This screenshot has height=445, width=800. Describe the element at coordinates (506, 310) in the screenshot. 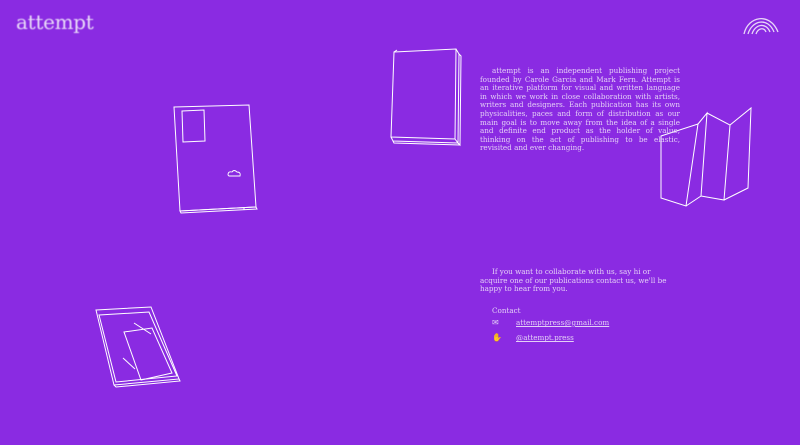

I see `contact-label: Contact` at that location.